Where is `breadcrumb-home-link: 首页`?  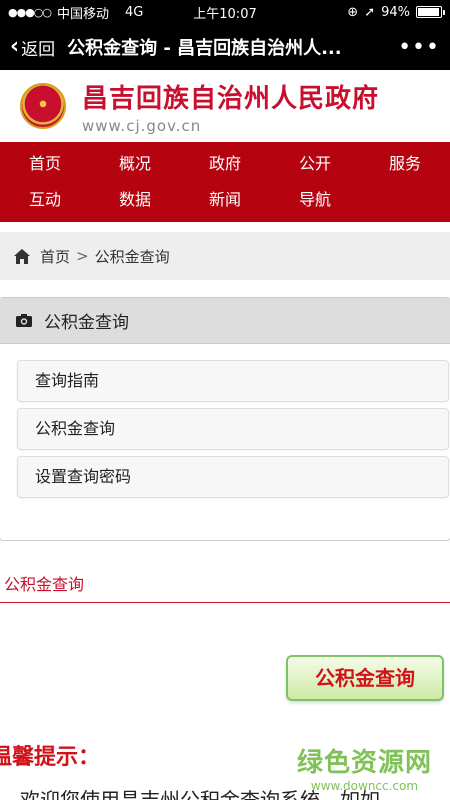
breadcrumb-home-link: 首页 is located at coordinates (55, 256).